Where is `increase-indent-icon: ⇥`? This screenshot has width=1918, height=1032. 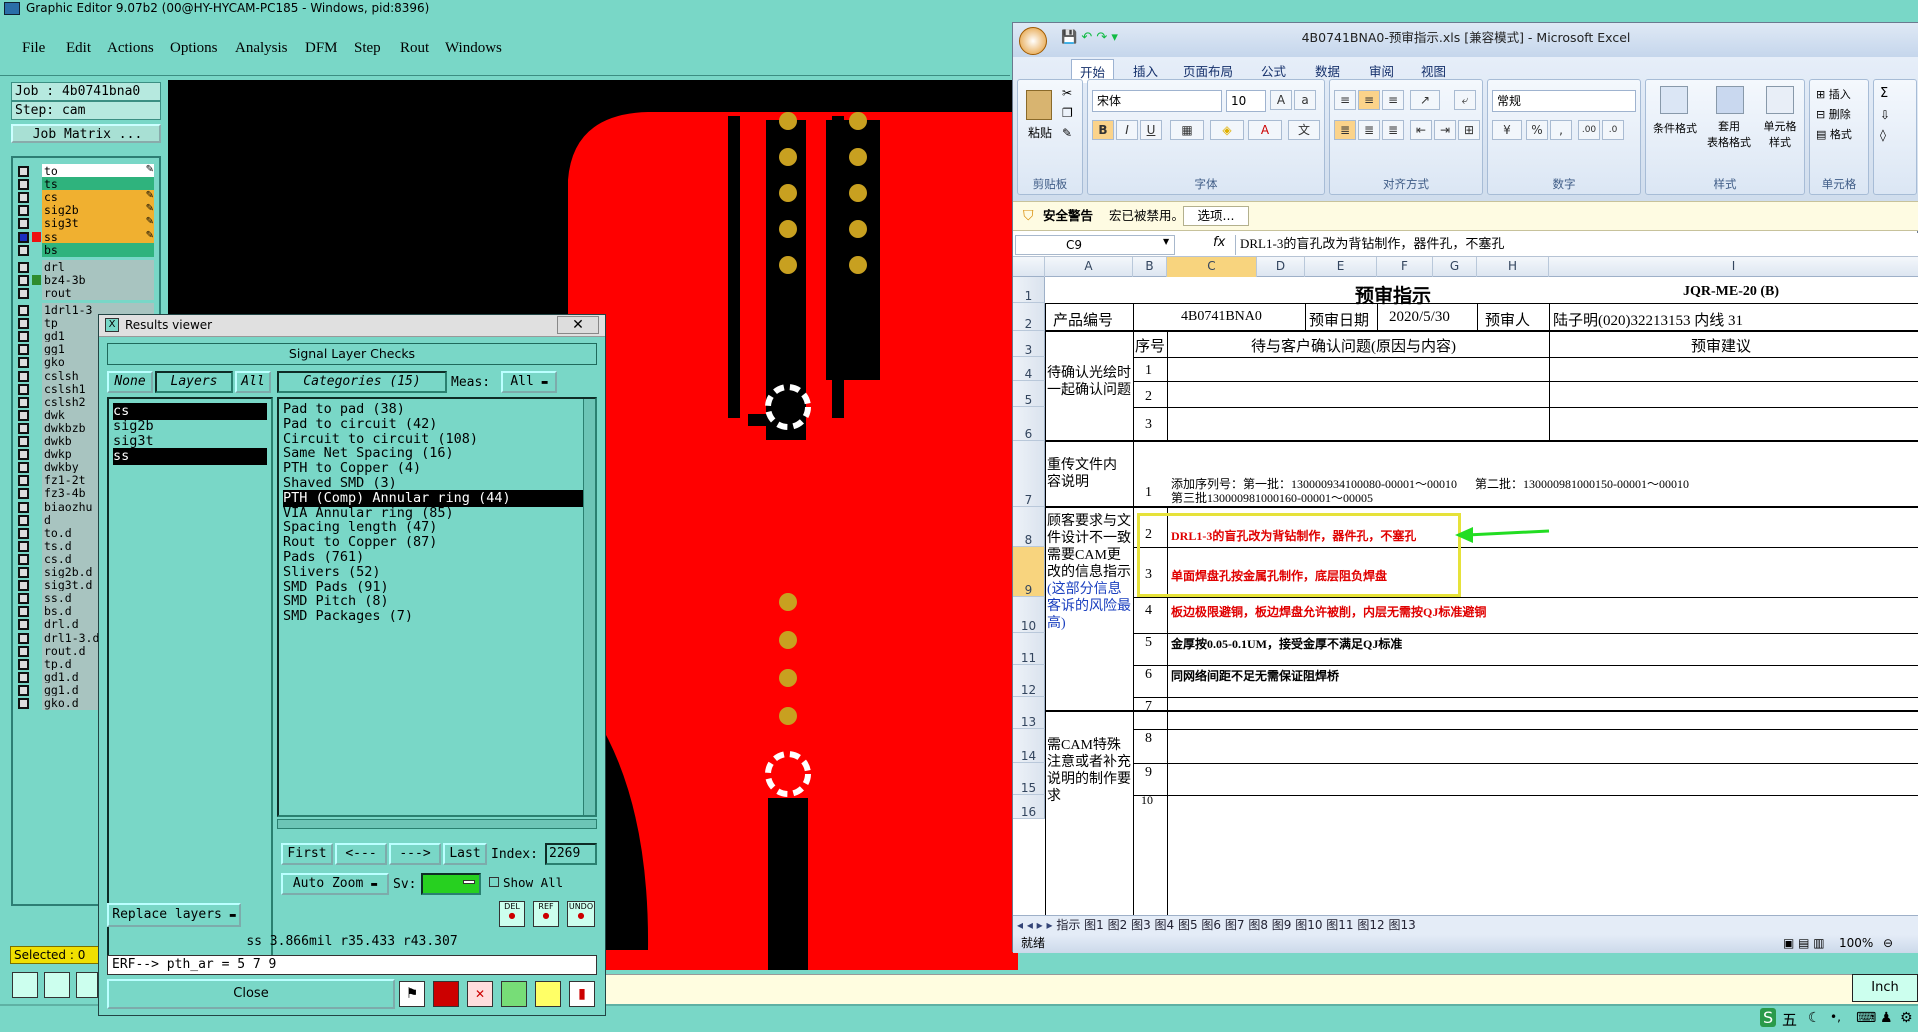
increase-indent-icon: ⇥ is located at coordinates (1445, 130).